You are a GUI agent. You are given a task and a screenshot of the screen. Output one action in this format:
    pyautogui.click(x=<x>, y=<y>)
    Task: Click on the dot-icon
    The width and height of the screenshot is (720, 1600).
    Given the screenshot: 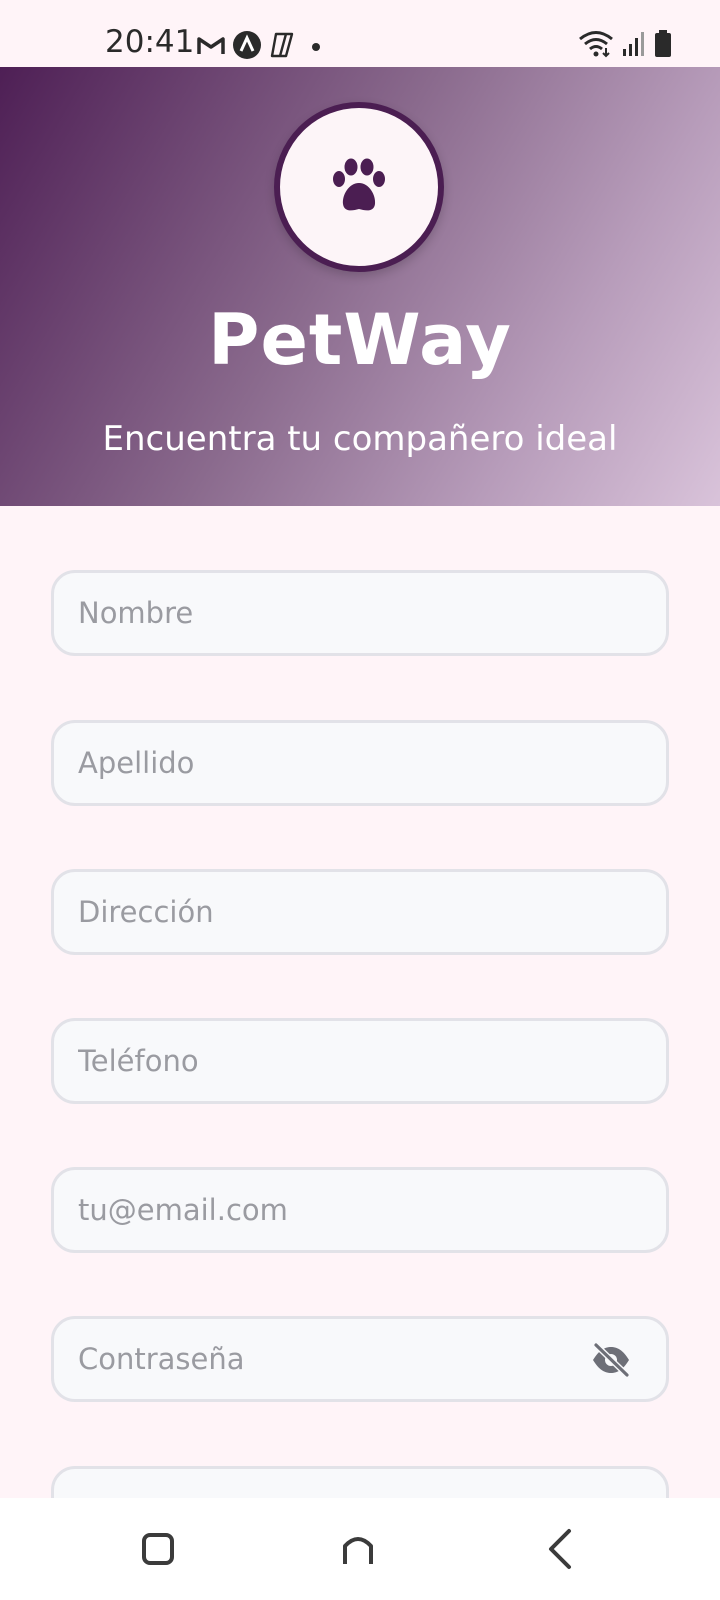 What is the action you would take?
    pyautogui.click(x=316, y=47)
    